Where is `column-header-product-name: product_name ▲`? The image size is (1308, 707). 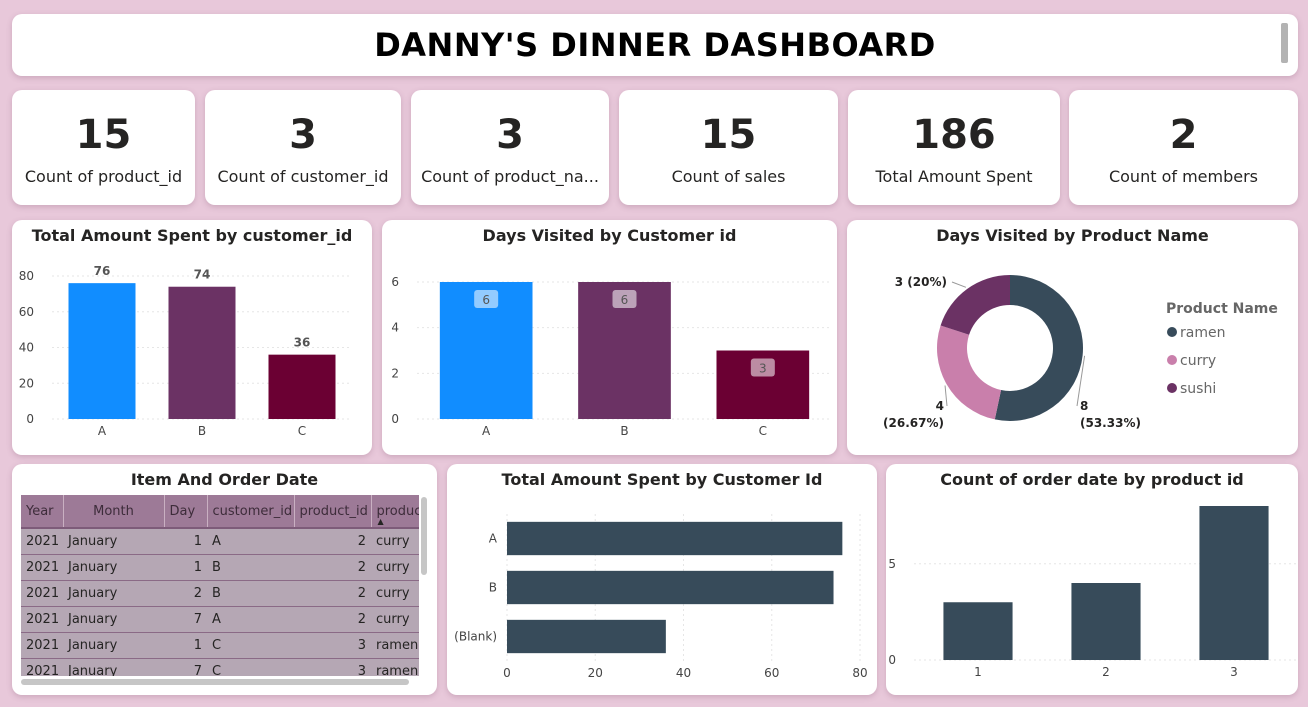 column-header-product-name: product_name ▲ is located at coordinates (395, 511).